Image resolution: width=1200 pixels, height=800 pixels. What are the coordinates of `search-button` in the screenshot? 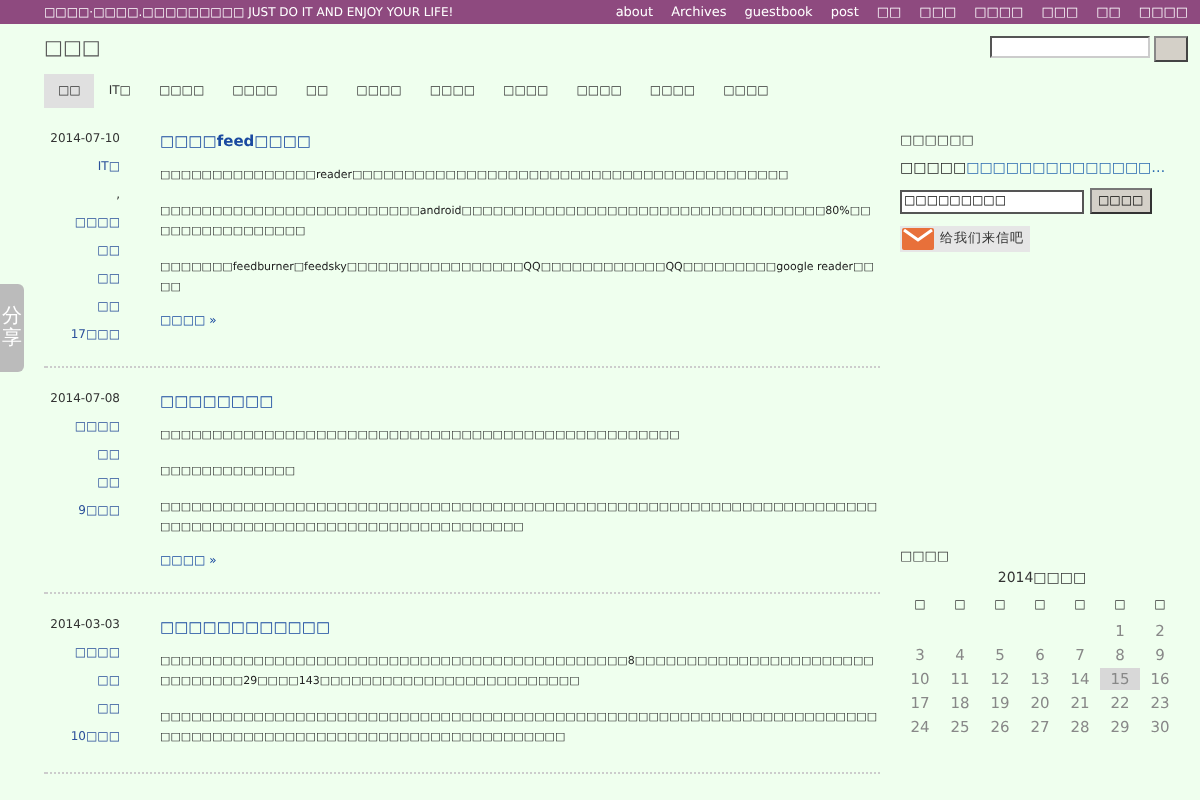 It's located at (1171, 49).